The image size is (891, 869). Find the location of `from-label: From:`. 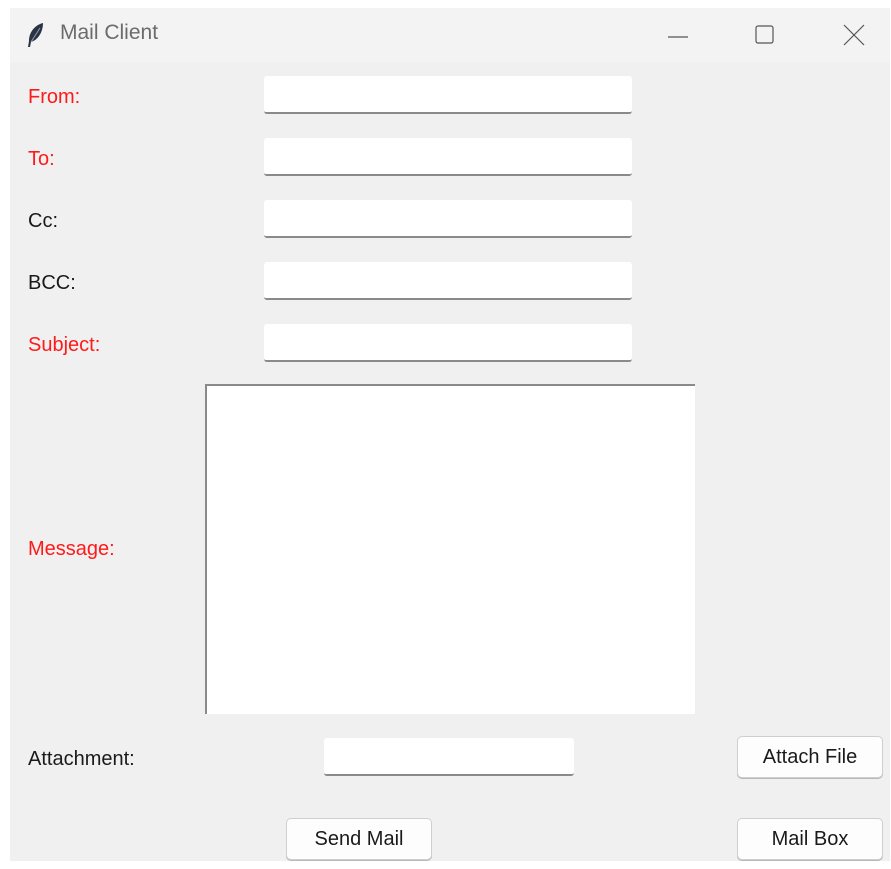

from-label: From: is located at coordinates (54, 97).